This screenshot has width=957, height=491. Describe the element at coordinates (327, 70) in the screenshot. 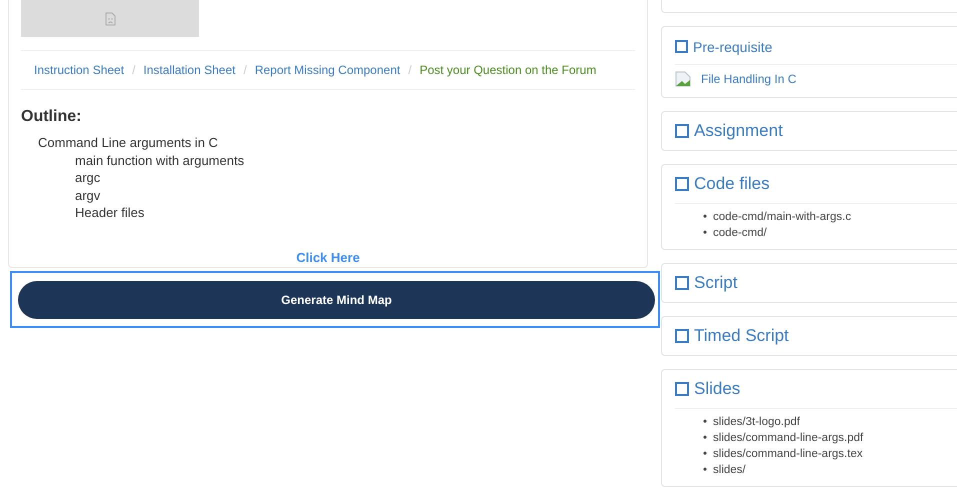

I see `breadcrumb-link: Report Missing Component` at that location.